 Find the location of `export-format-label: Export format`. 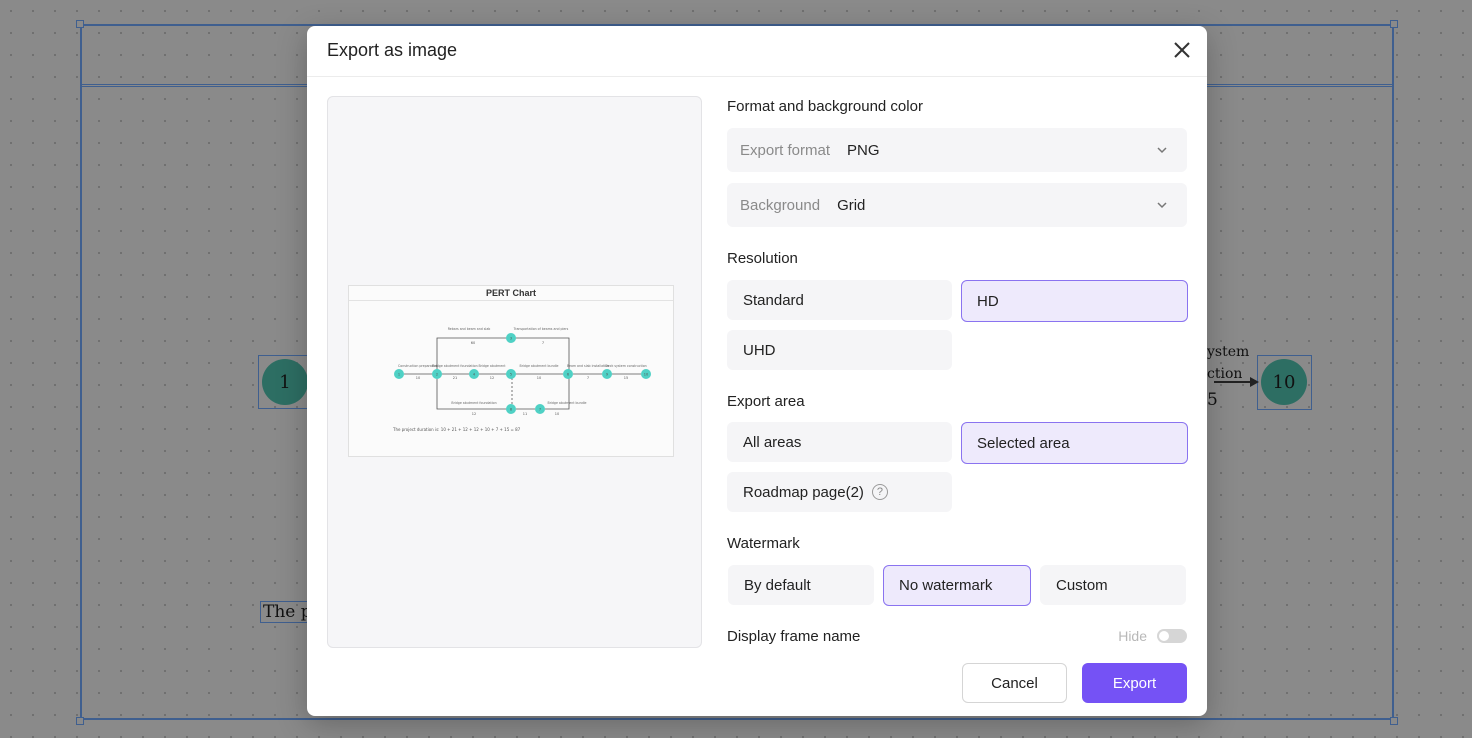

export-format-label: Export format is located at coordinates (785, 150).